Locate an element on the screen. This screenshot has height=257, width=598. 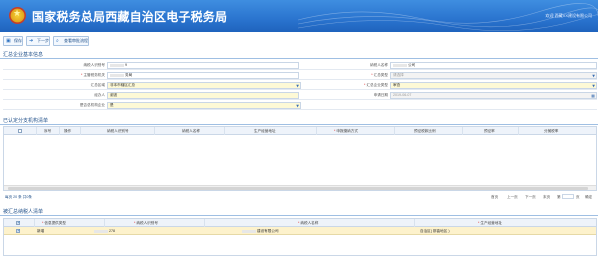
cell-info-type: 新增 is located at coordinates (41, 231).